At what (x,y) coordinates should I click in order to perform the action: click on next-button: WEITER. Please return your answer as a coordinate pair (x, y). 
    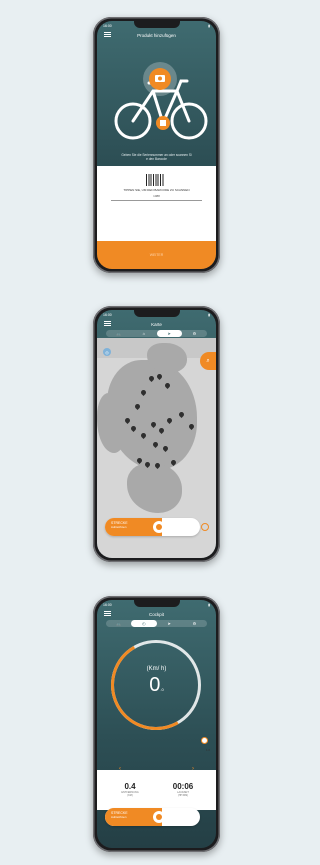
    Looking at the image, I should click on (156, 255).